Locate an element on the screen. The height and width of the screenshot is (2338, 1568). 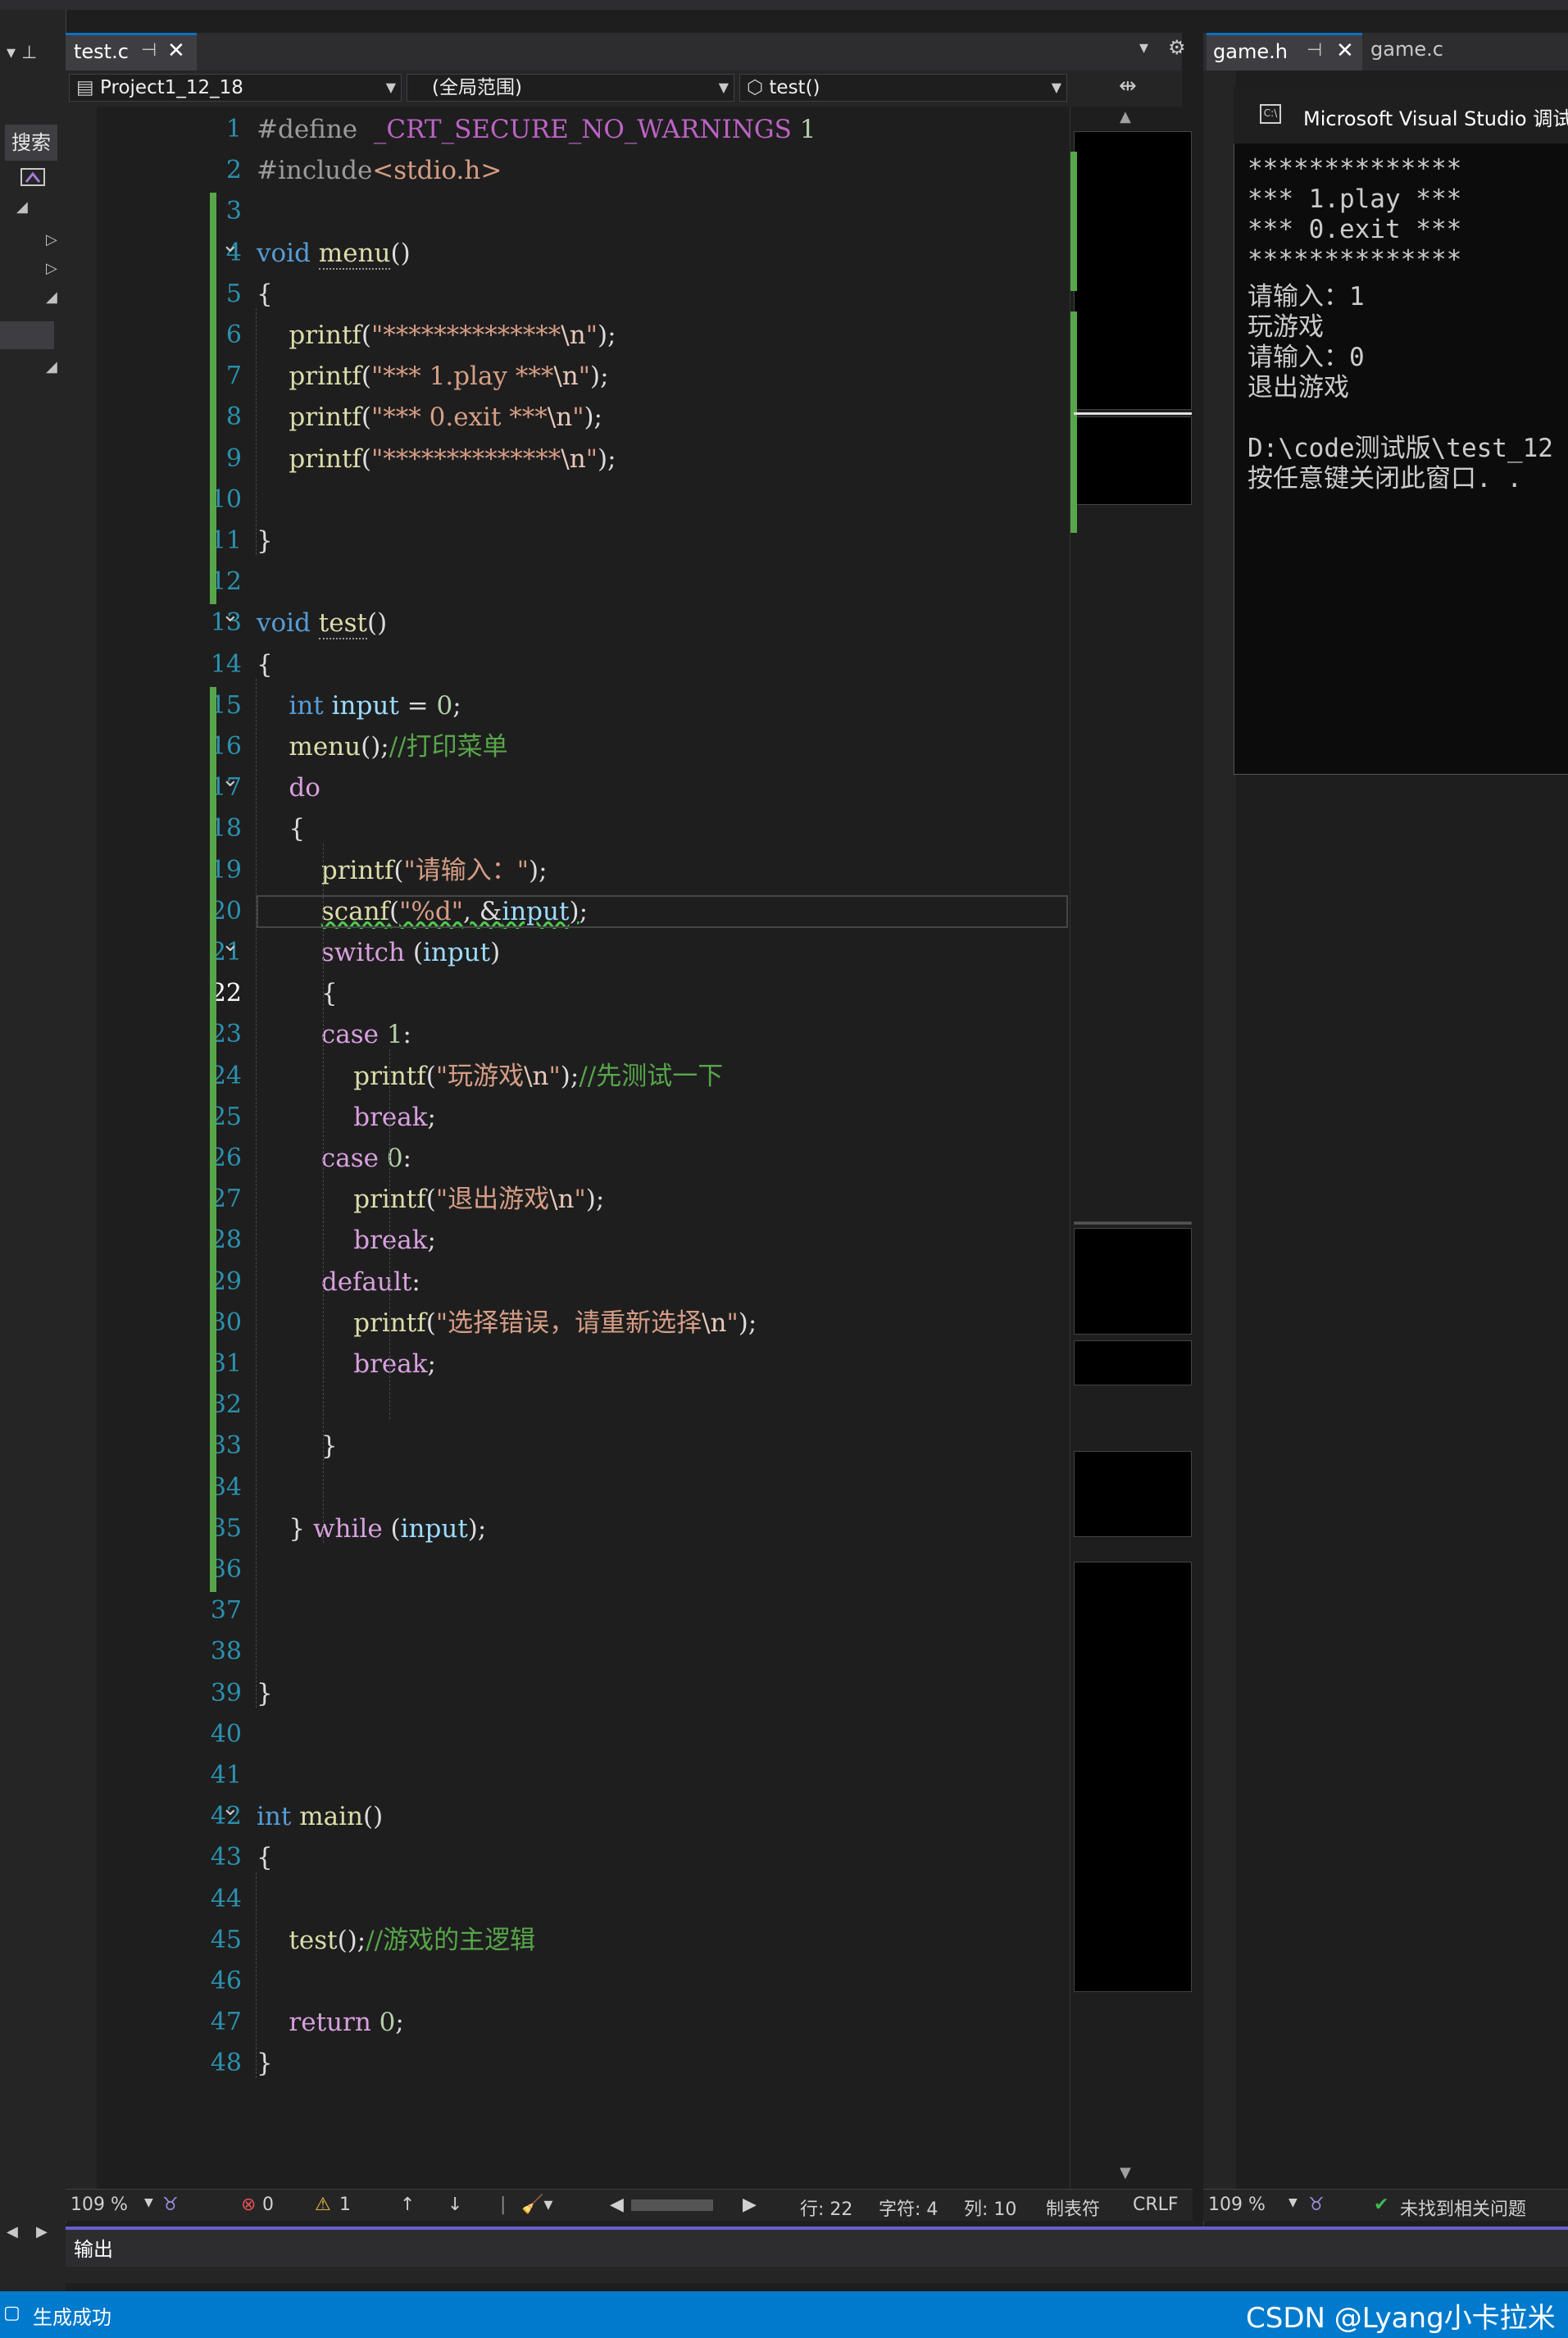
code-line: 14 { is located at coordinates (568, 665).